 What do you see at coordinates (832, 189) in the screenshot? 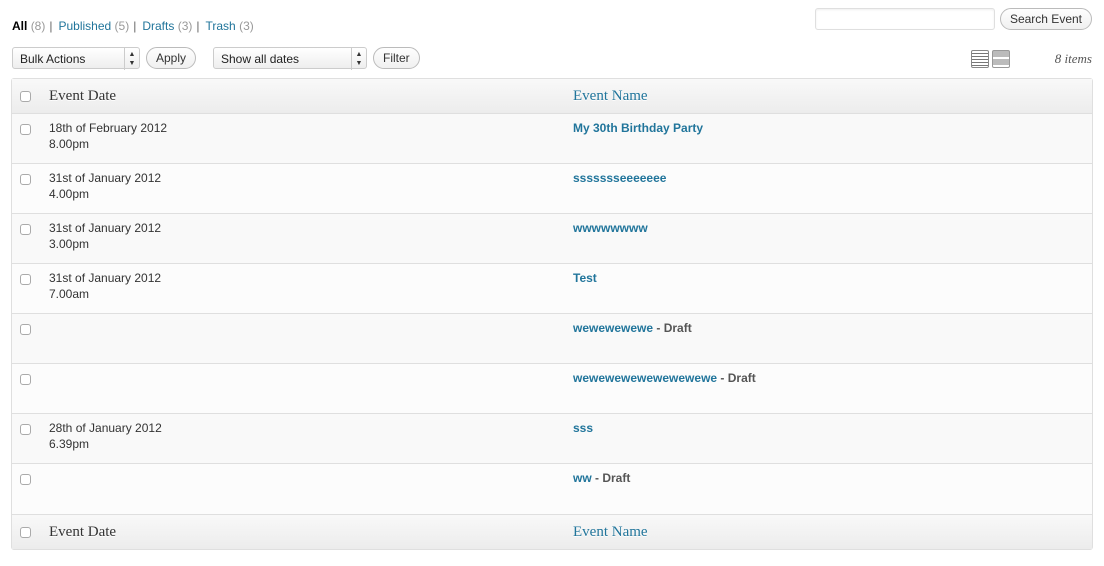
I see `event-name-cell: ssssssseeeeeee` at bounding box center [832, 189].